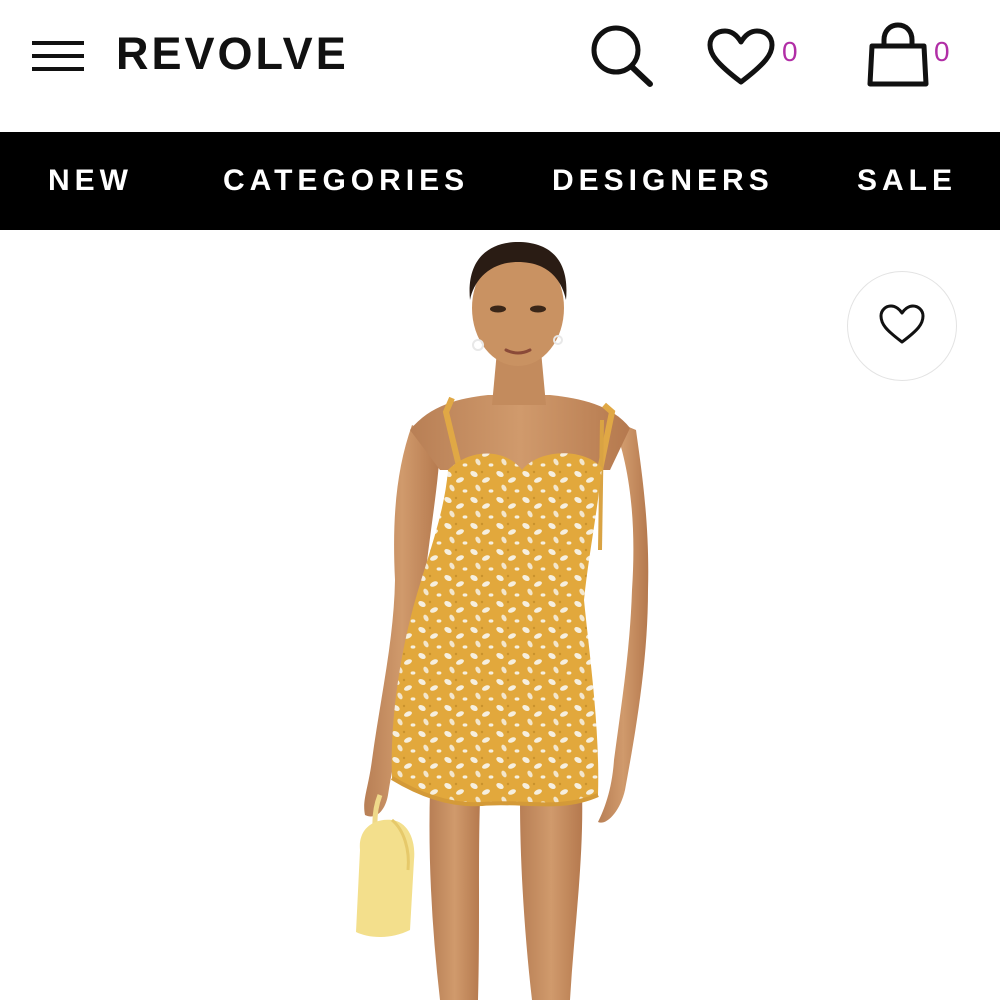 This screenshot has height=1000, width=1000. I want to click on favorite-button, so click(902, 326).